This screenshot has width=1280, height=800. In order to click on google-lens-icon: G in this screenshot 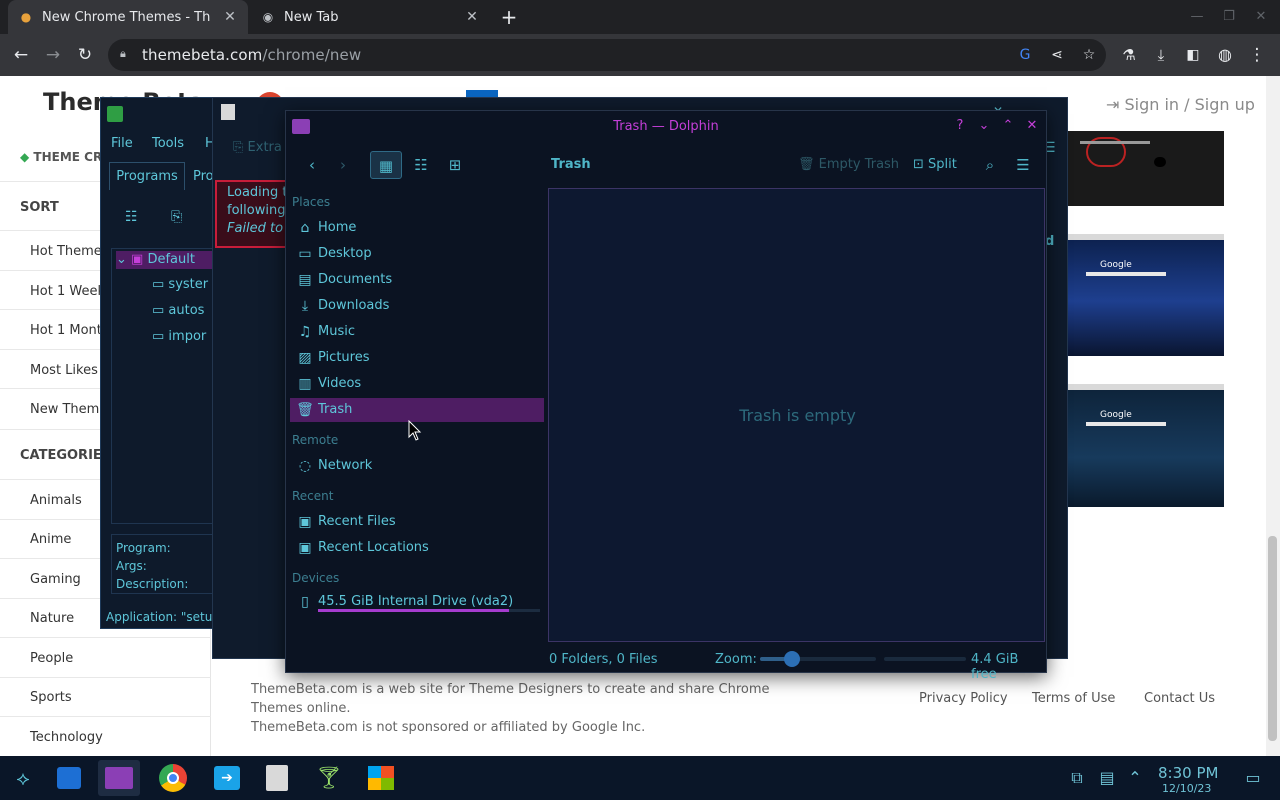, I will do `click(1025, 55)`.